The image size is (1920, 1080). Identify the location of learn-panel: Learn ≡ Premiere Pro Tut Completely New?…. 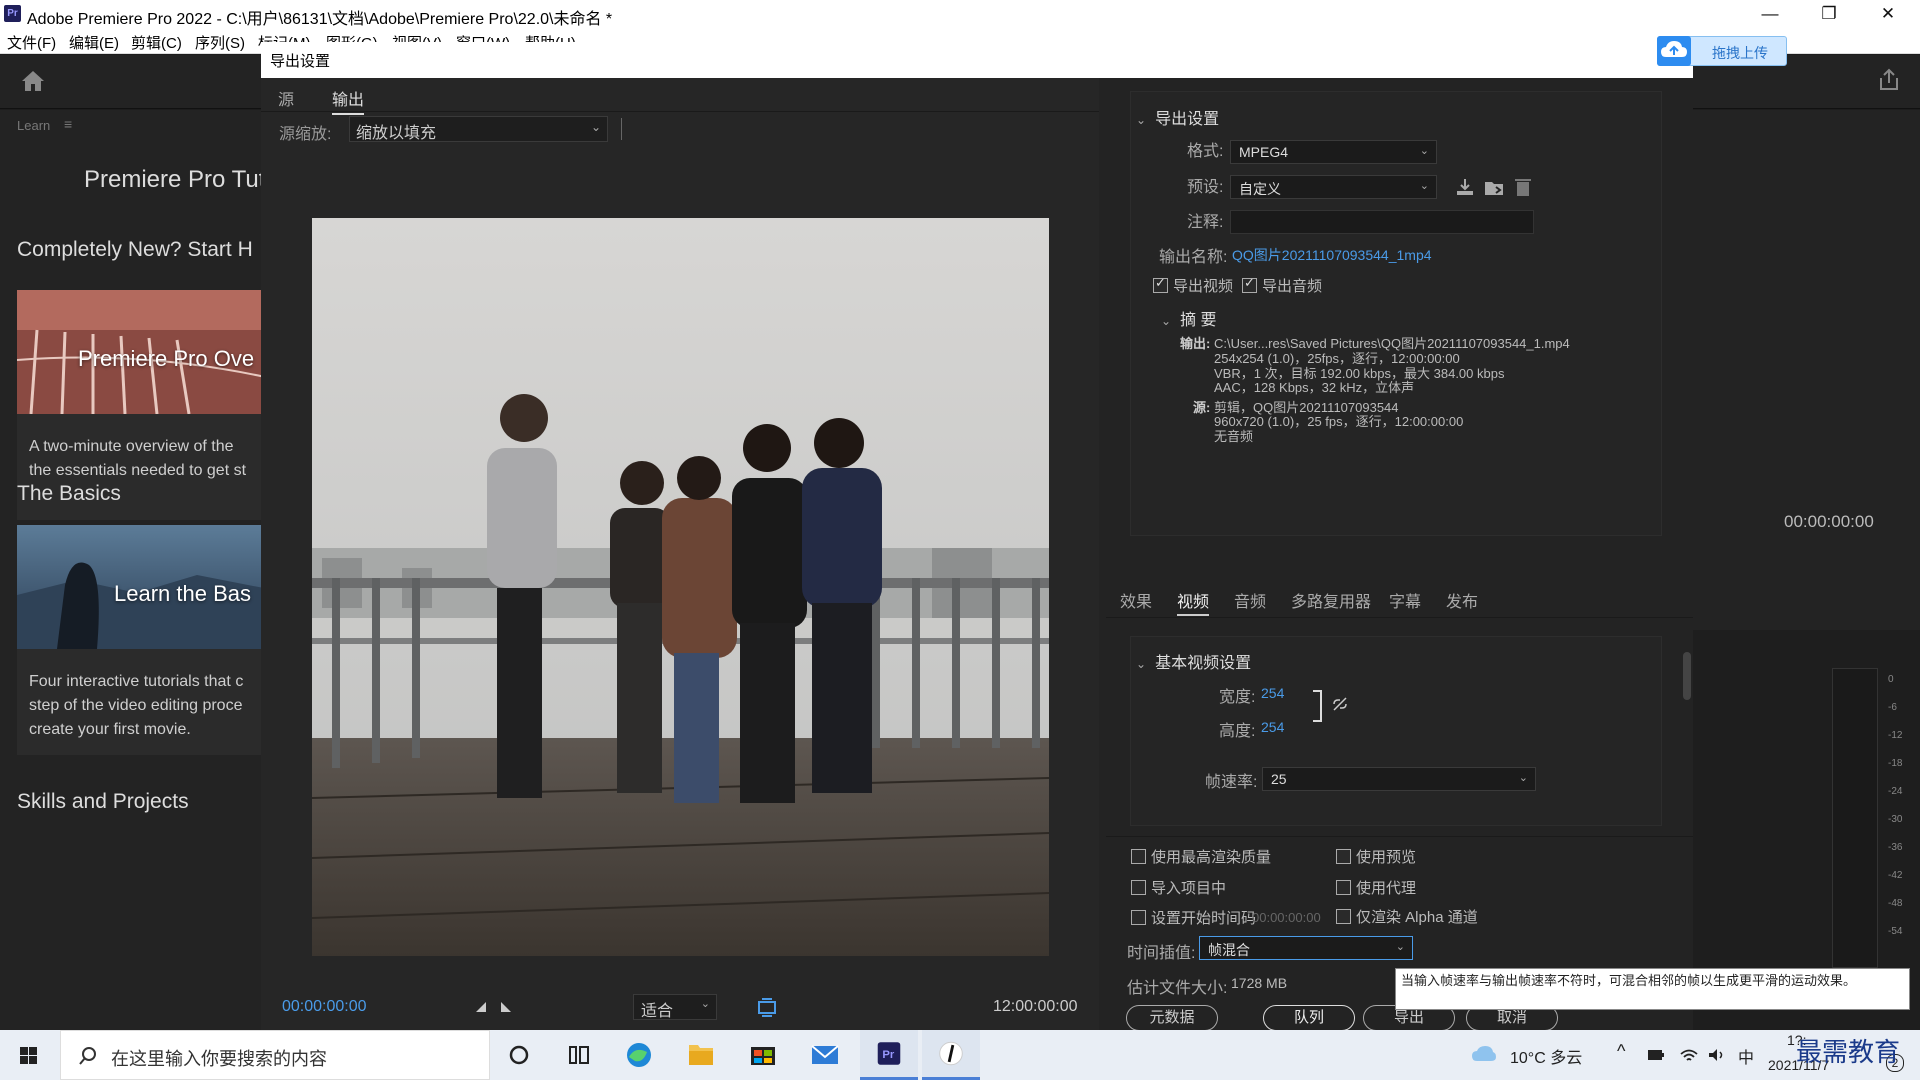
(131, 570).